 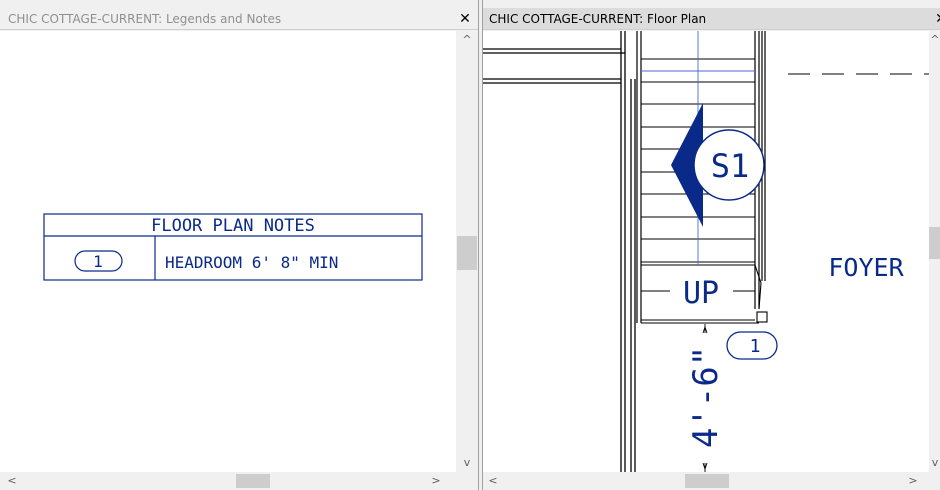 I want to click on close-floor-plan-button: ✕, so click(x=936, y=19).